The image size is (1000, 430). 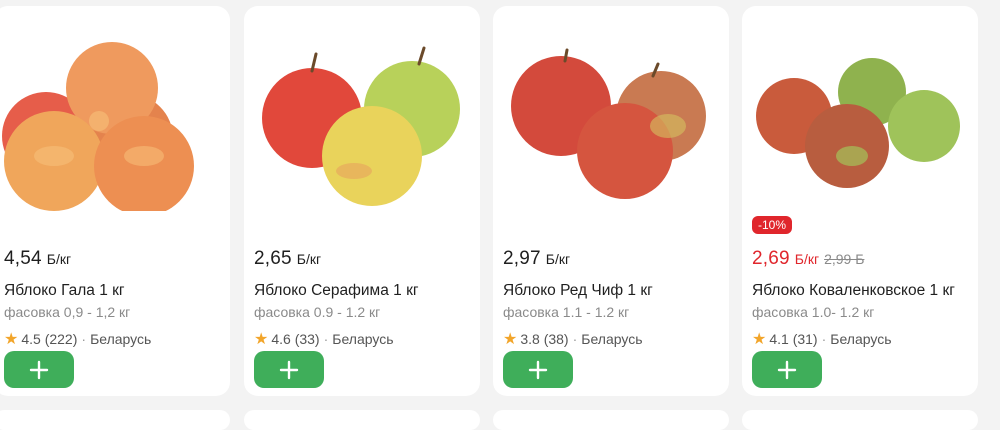 I want to click on price-row: 2,97 Б/кг, so click(x=536, y=259).